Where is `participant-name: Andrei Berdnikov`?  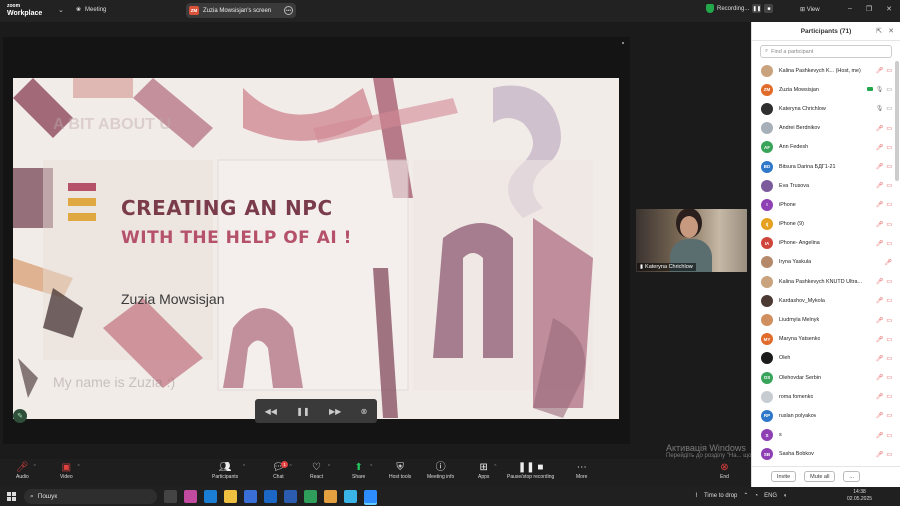
participant-name: Andrei Berdnikov is located at coordinates (800, 128).